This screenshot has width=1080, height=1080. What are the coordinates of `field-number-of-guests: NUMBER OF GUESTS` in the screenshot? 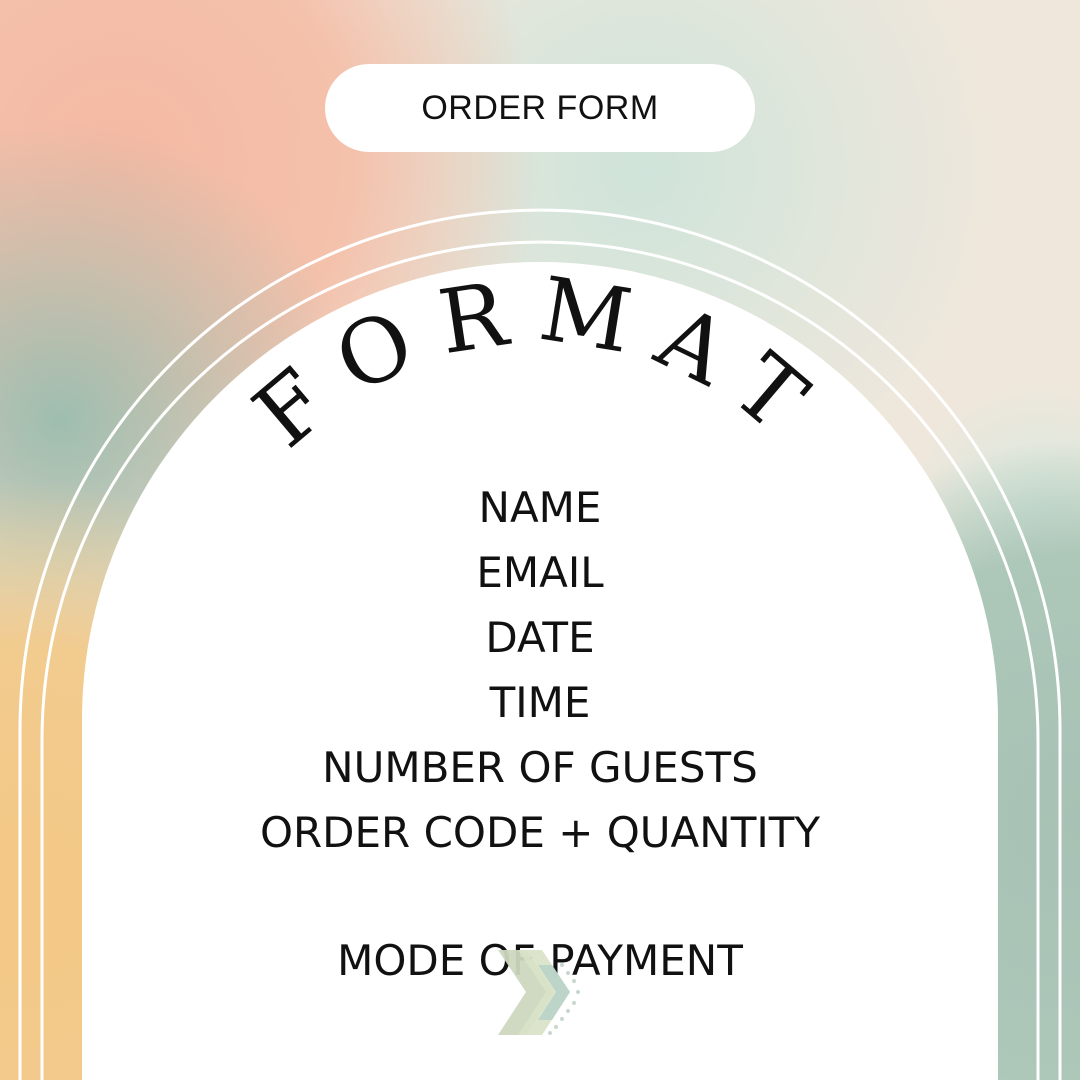 It's located at (540, 767).